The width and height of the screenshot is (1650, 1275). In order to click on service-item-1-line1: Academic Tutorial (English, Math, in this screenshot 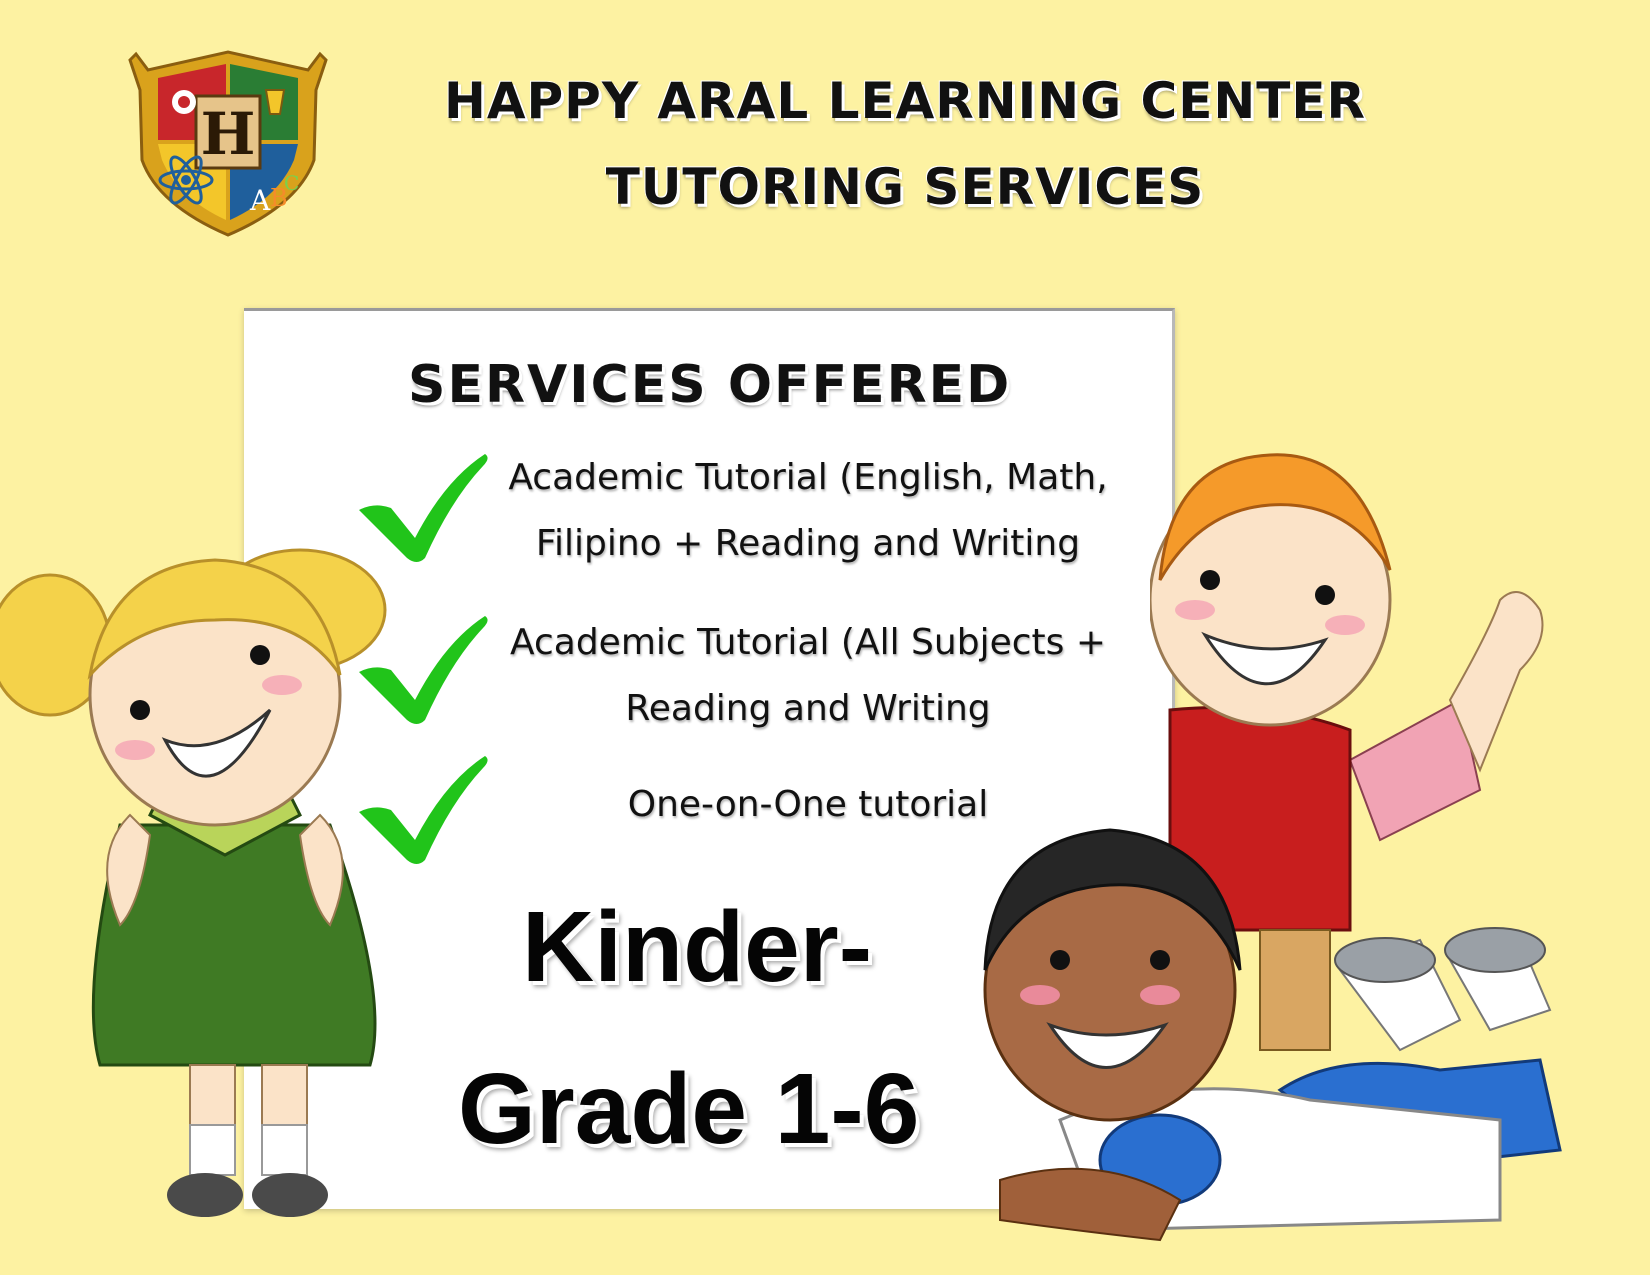, I will do `click(808, 477)`.